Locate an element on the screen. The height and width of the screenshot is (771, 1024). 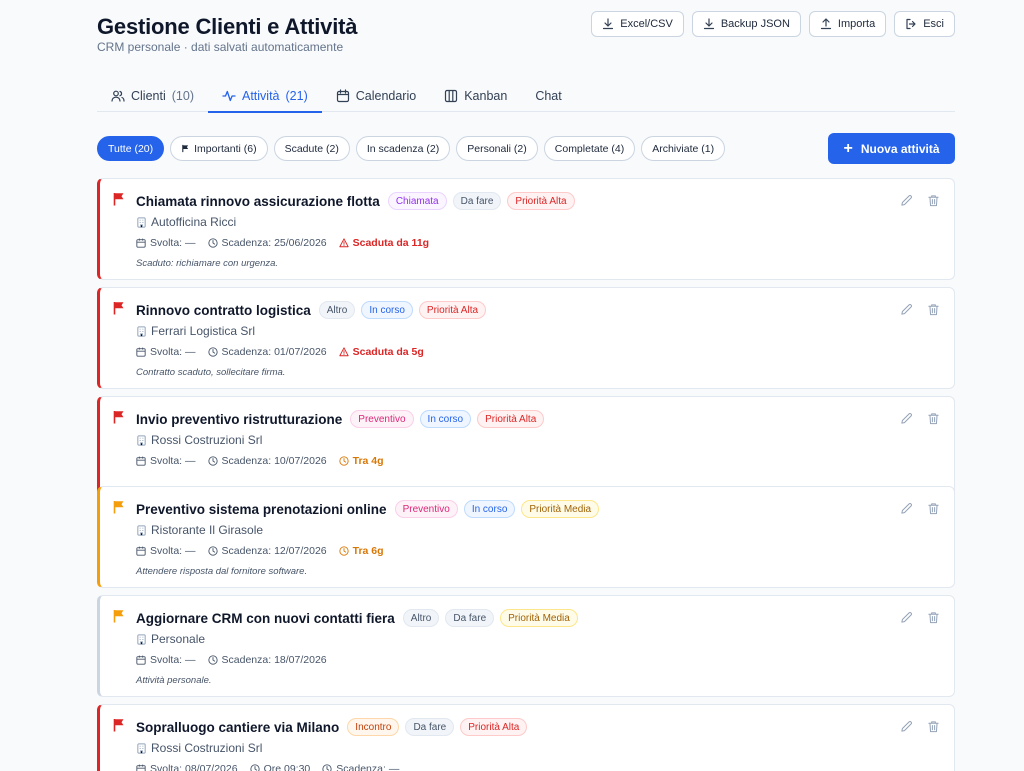
activity-client: Ristorante Il Girasole is located at coordinates (199, 530).